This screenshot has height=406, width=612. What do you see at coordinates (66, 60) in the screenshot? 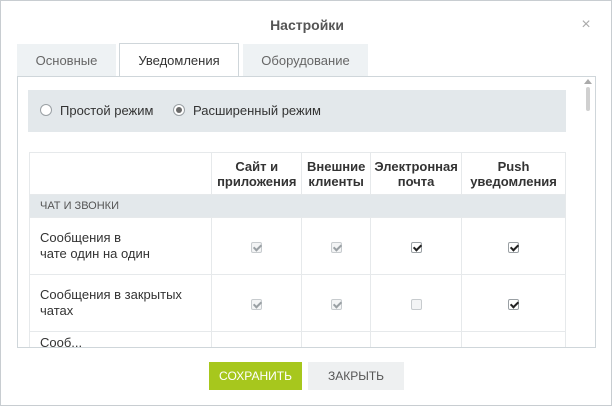
I see `tab-basic: Основные` at bounding box center [66, 60].